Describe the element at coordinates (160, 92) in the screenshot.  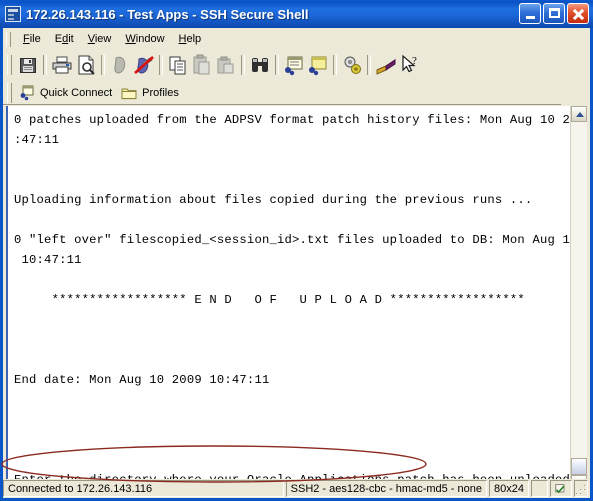
I see `profiles-label: Profiles` at that location.